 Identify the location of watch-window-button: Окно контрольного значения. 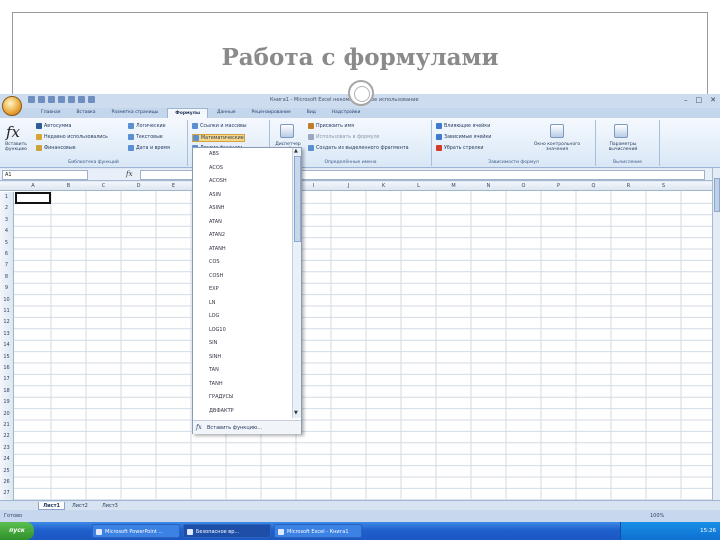
(557, 147).